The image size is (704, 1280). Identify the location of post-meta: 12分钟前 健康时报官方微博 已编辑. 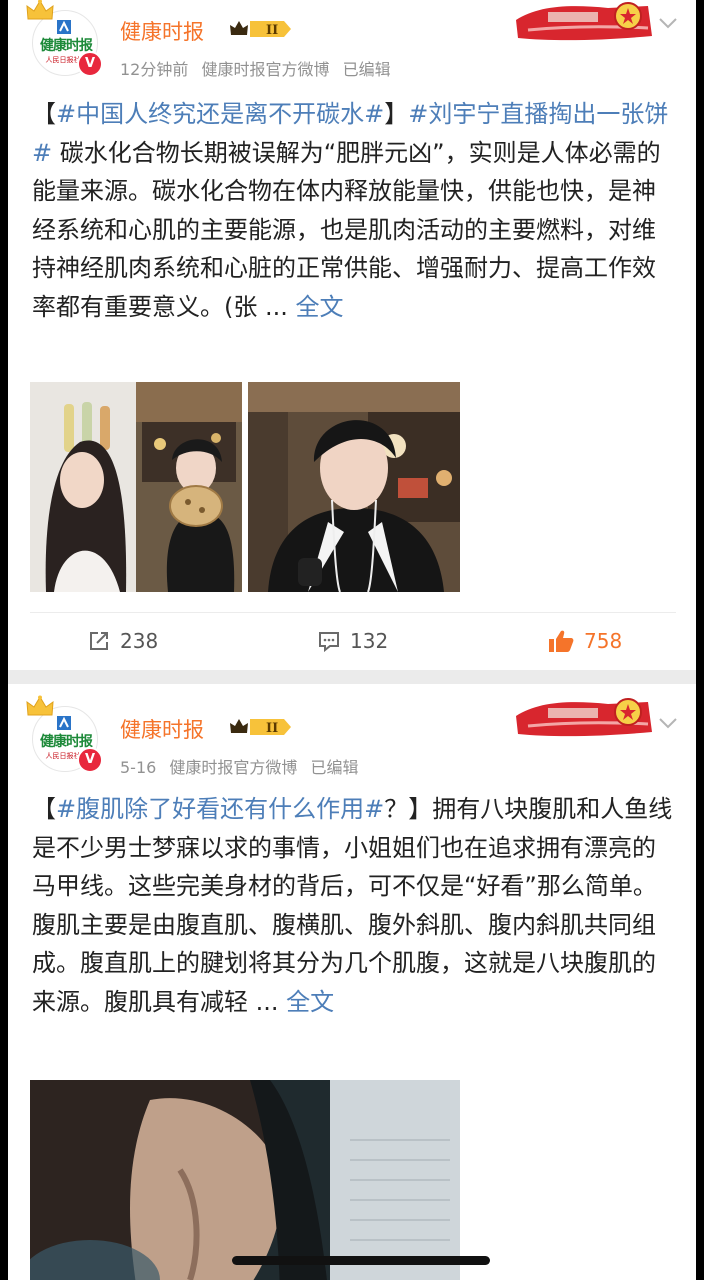
(255, 68).